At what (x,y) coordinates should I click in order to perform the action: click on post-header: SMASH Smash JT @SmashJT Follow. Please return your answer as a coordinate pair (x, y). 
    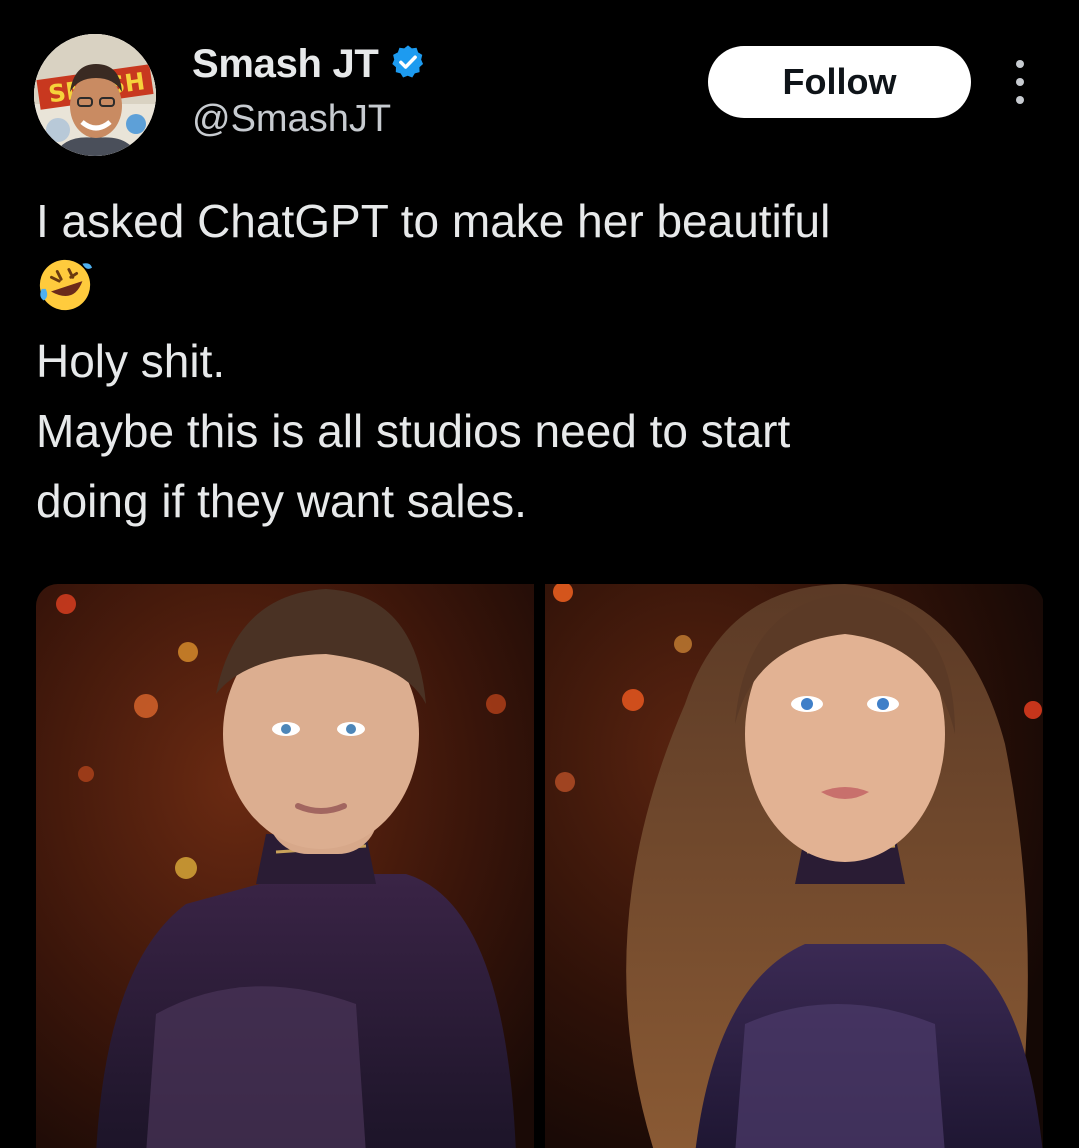
    Looking at the image, I should click on (539, 95).